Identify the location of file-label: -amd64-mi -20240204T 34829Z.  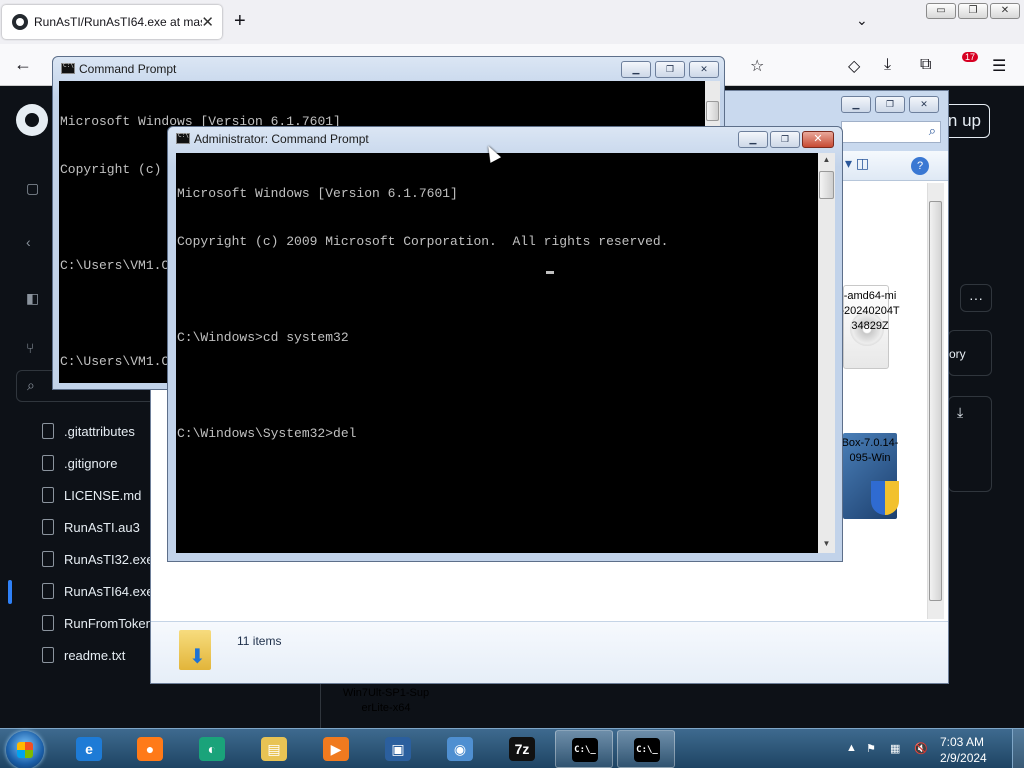
(870, 311).